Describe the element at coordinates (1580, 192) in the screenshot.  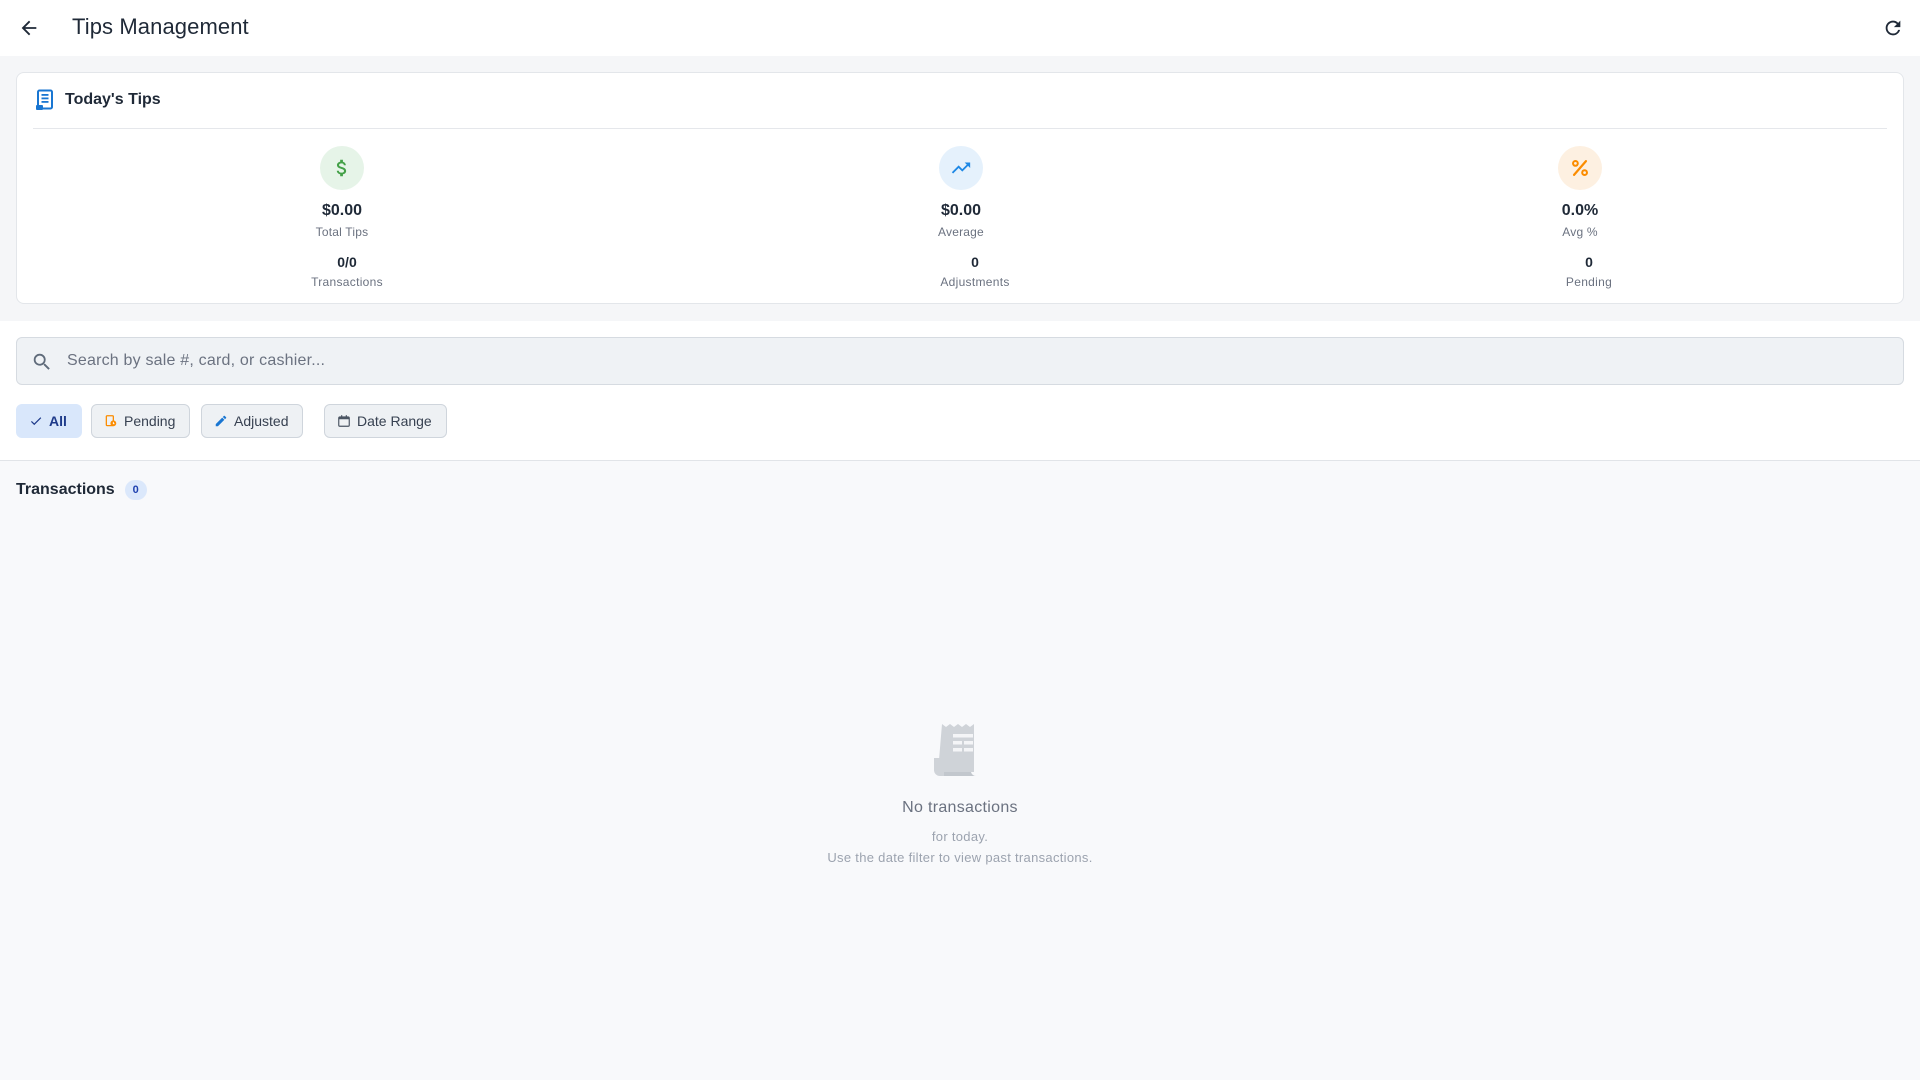
I see `stat-avg-percent: 0.0% Avg %` at that location.